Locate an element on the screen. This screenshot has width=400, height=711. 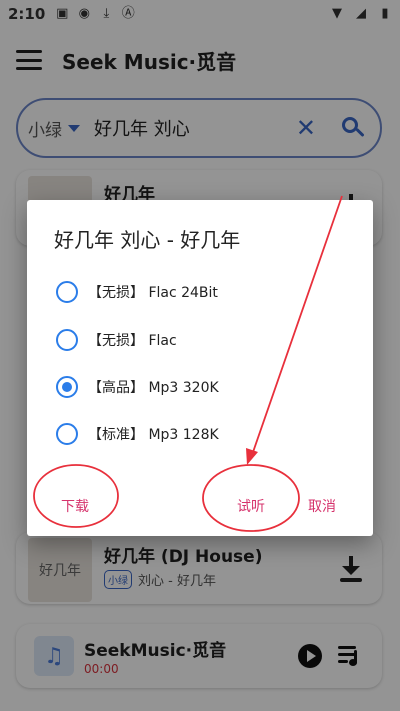
cancel-button: 取消 is located at coordinates (322, 506).